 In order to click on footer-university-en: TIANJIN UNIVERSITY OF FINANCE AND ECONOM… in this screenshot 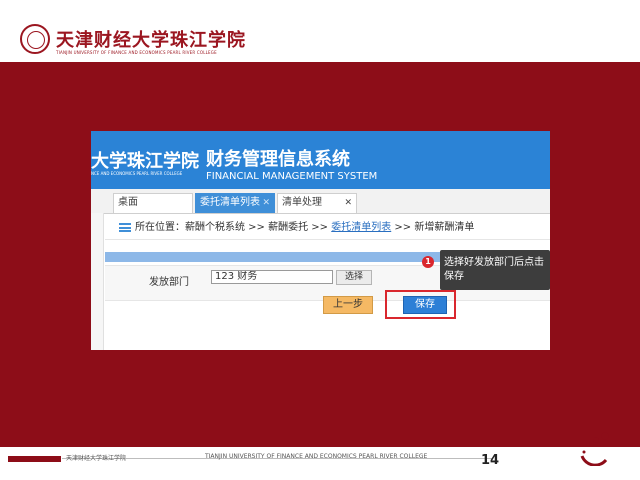, I will do `click(316, 456)`.